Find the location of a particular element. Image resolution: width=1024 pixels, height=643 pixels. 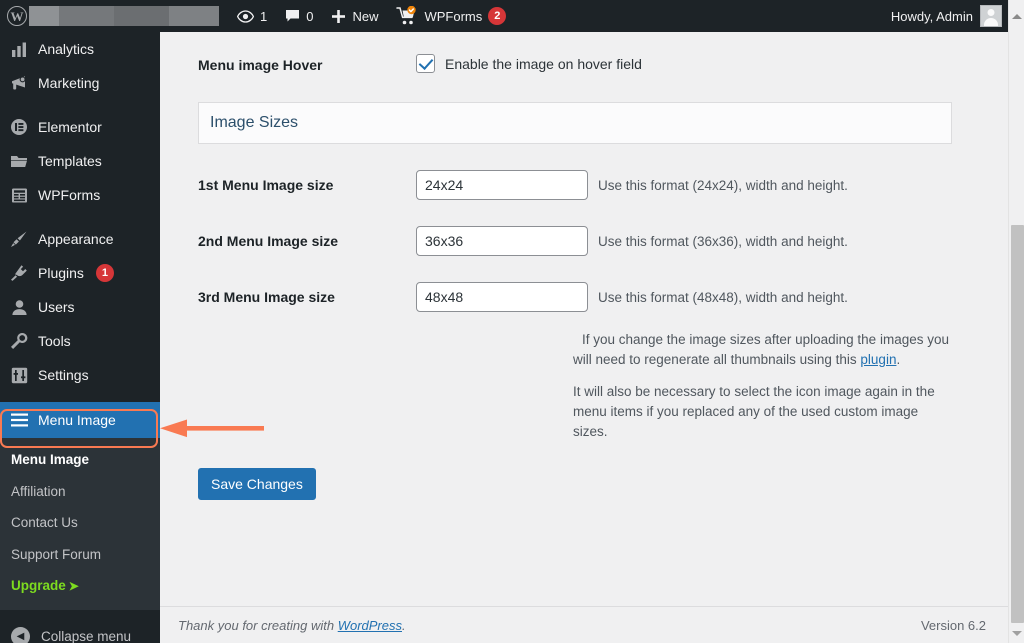

sidebar-label-tools: Tools is located at coordinates (54, 341).